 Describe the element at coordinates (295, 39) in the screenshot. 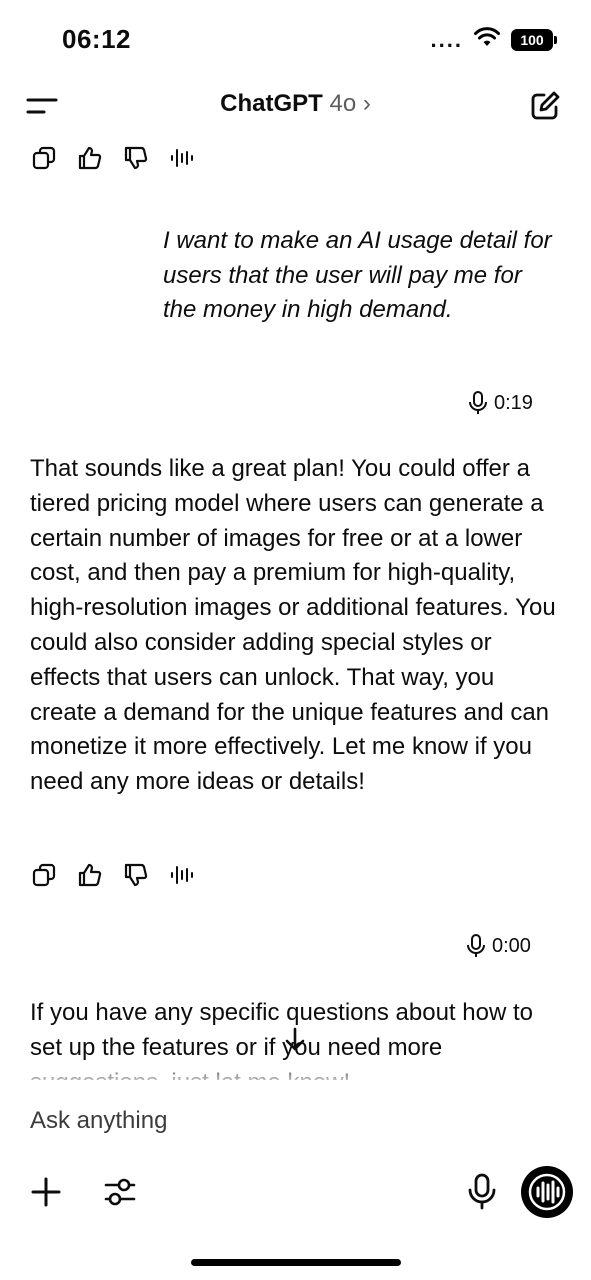

I see `status-bar: 06:12 .... 100` at that location.